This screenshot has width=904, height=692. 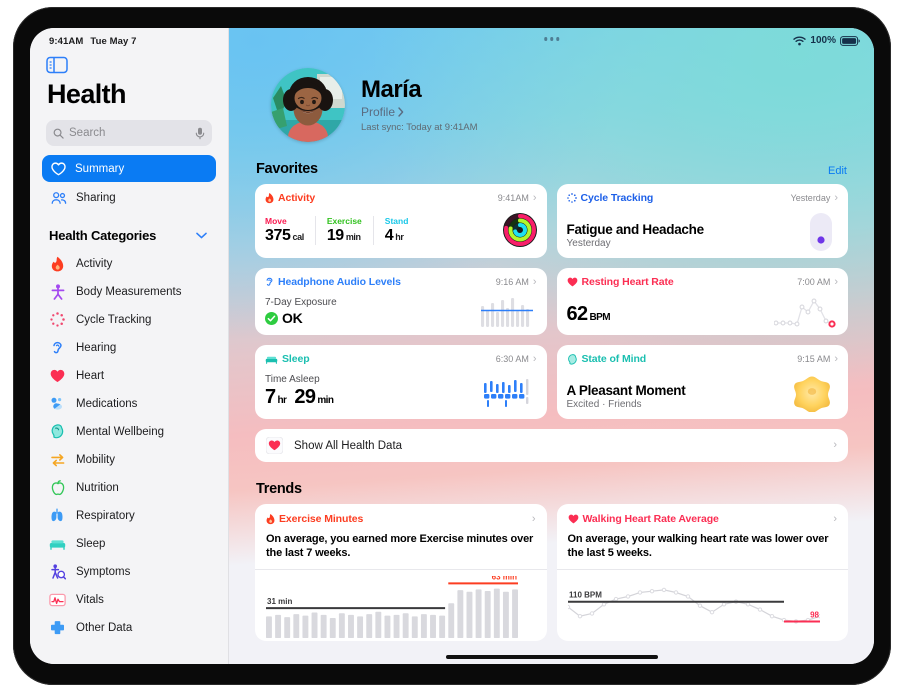 What do you see at coordinates (814, 282) in the screenshot?
I see `card-timestamp: 7:00 AM` at bounding box center [814, 282].